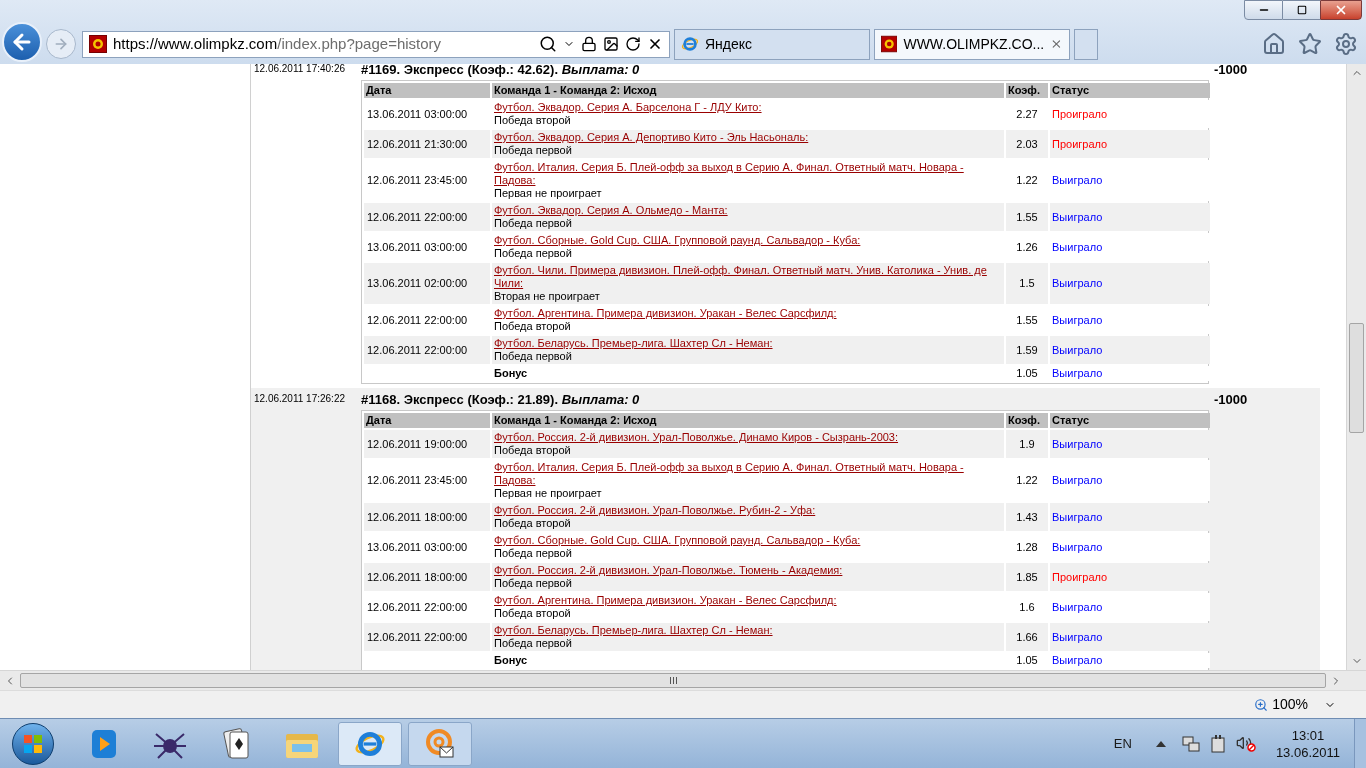 The image size is (1366, 768). What do you see at coordinates (748, 210) in the screenshot?
I see `match-link: Футбол. Эквадор. Серия А. Ольмедо - Манта:` at bounding box center [748, 210].